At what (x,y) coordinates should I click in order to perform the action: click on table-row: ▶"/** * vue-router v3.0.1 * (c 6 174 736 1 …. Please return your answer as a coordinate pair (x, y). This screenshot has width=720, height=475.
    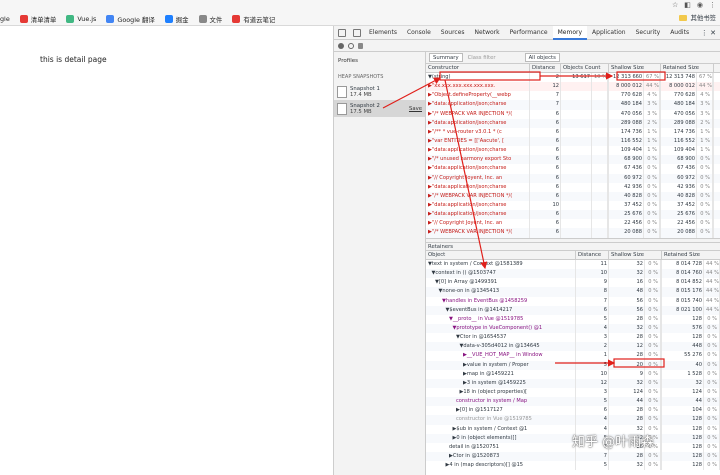
    Looking at the image, I should click on (573, 132).